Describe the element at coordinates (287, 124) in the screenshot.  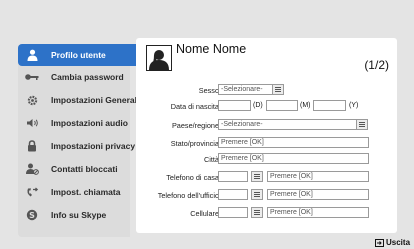
I see `paese-select: -Selezionare-` at that location.